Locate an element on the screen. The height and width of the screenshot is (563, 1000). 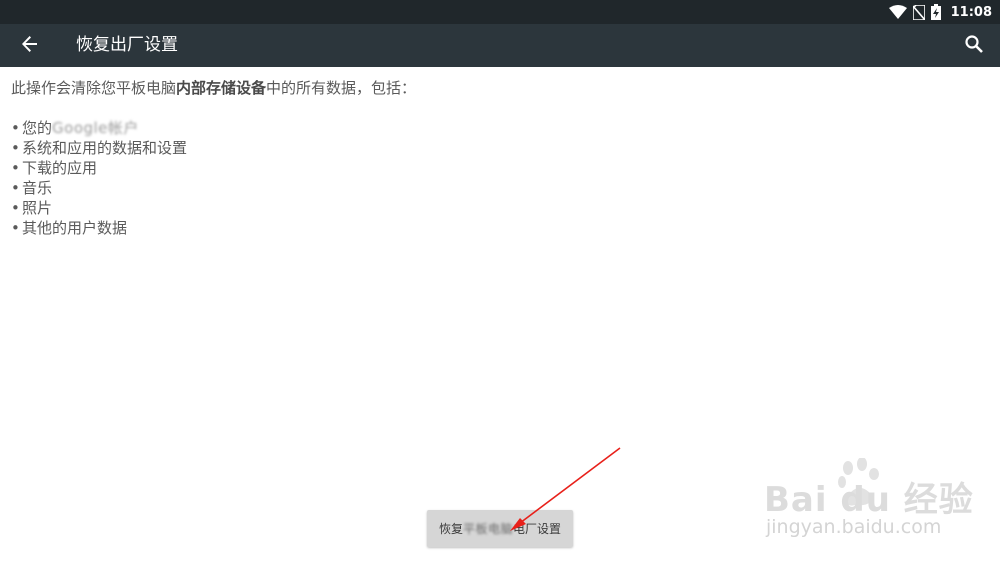
reset-button-label-start: 恢复 is located at coordinates (450, 529).